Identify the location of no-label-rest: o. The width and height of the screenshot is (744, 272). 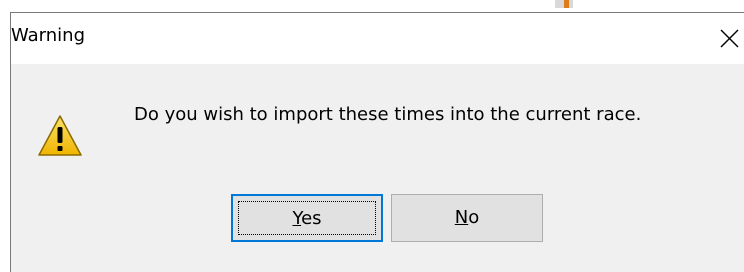
(474, 217).